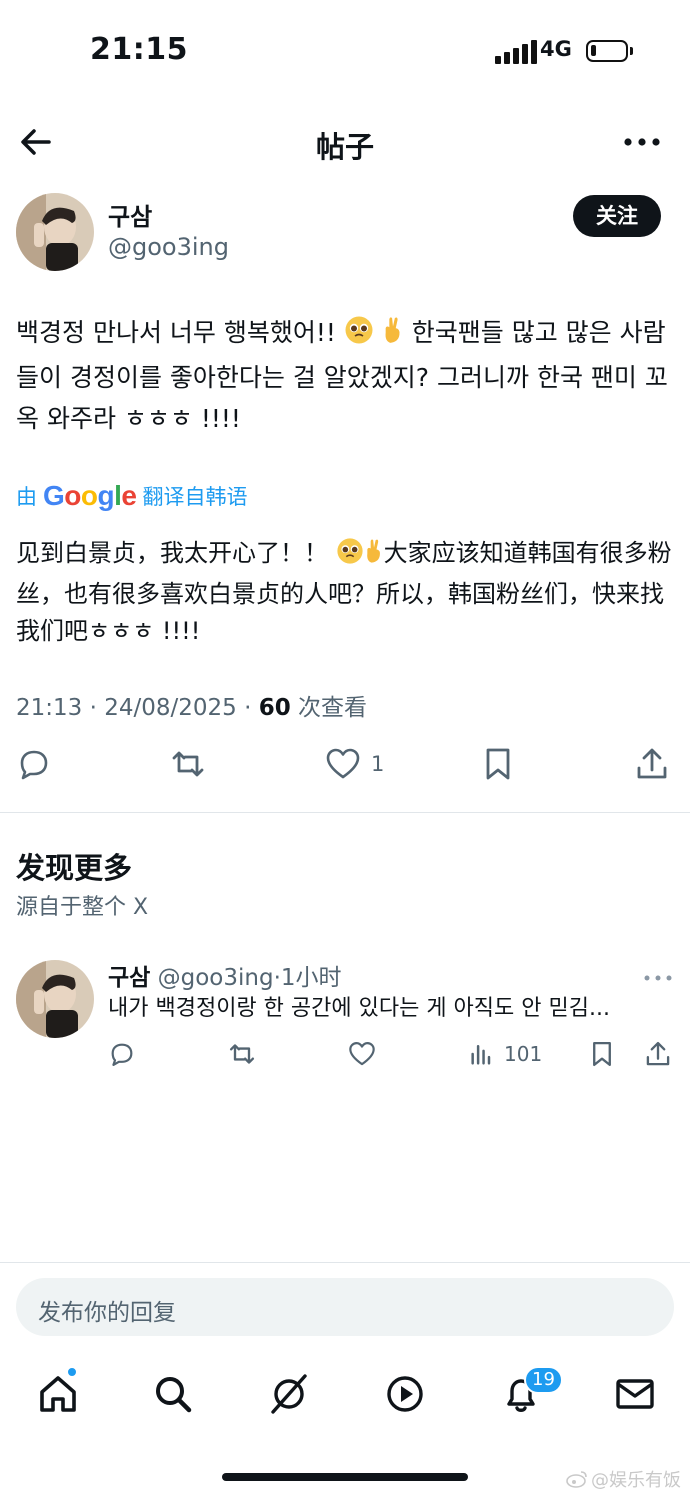  I want to click on translated-part1: 见到白景贞，我太开心了！！, so click(176, 553).